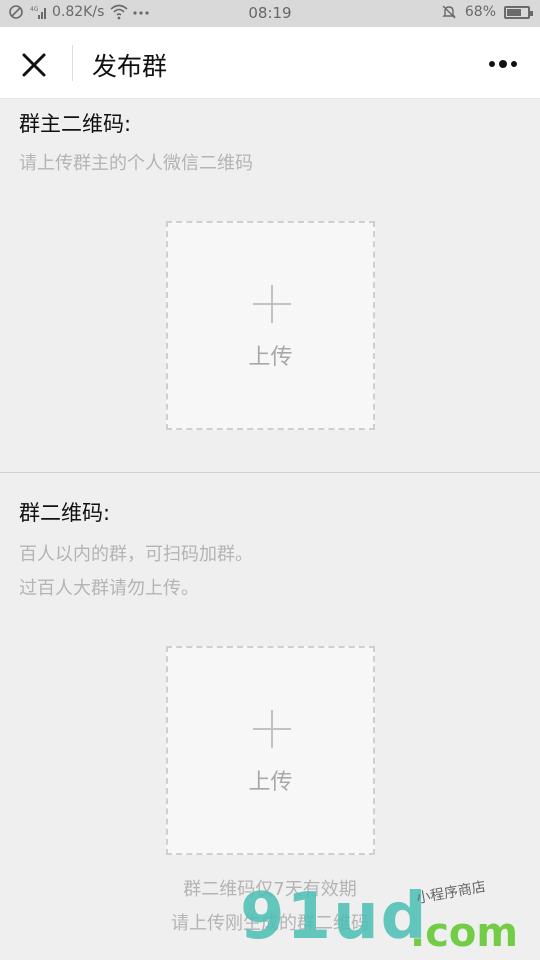 This screenshot has width=540, height=960. I want to click on more-dots-icon, so click(503, 64).